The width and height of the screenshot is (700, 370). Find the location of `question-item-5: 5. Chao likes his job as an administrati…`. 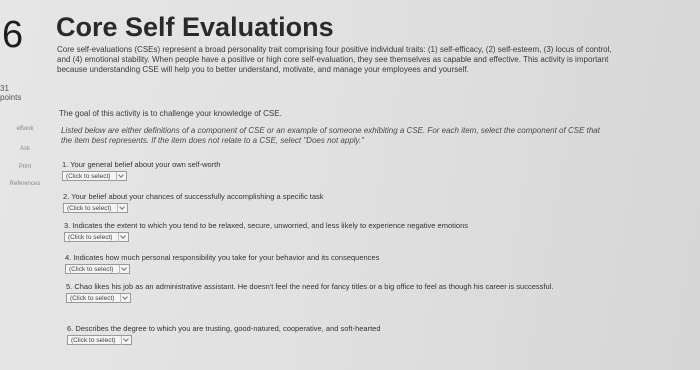

question-item-5: 5. Chao likes his job as an administrati… is located at coordinates (338, 292).